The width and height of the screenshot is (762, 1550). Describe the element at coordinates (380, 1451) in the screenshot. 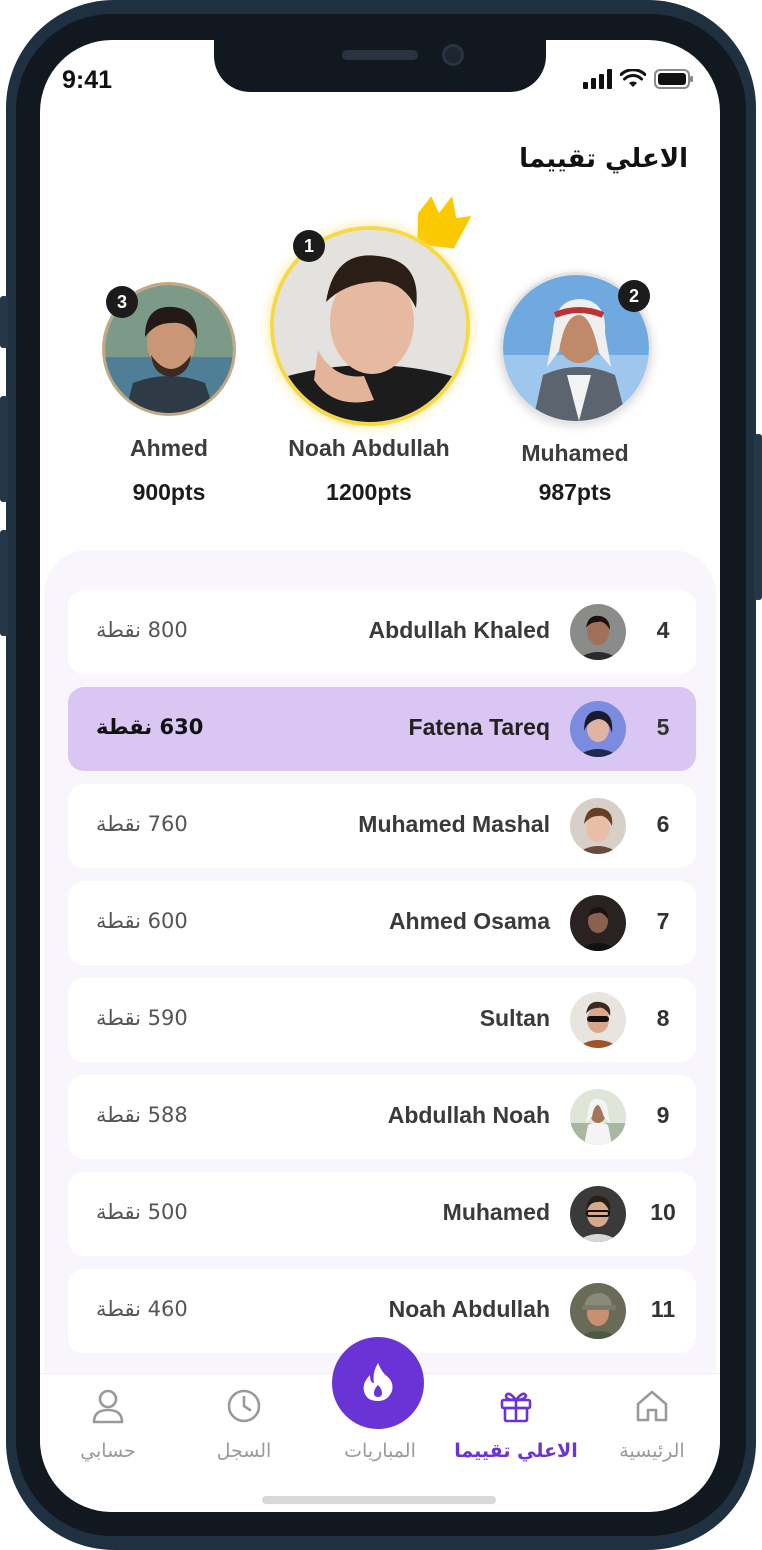

I see `tab-label: المباريات` at that location.